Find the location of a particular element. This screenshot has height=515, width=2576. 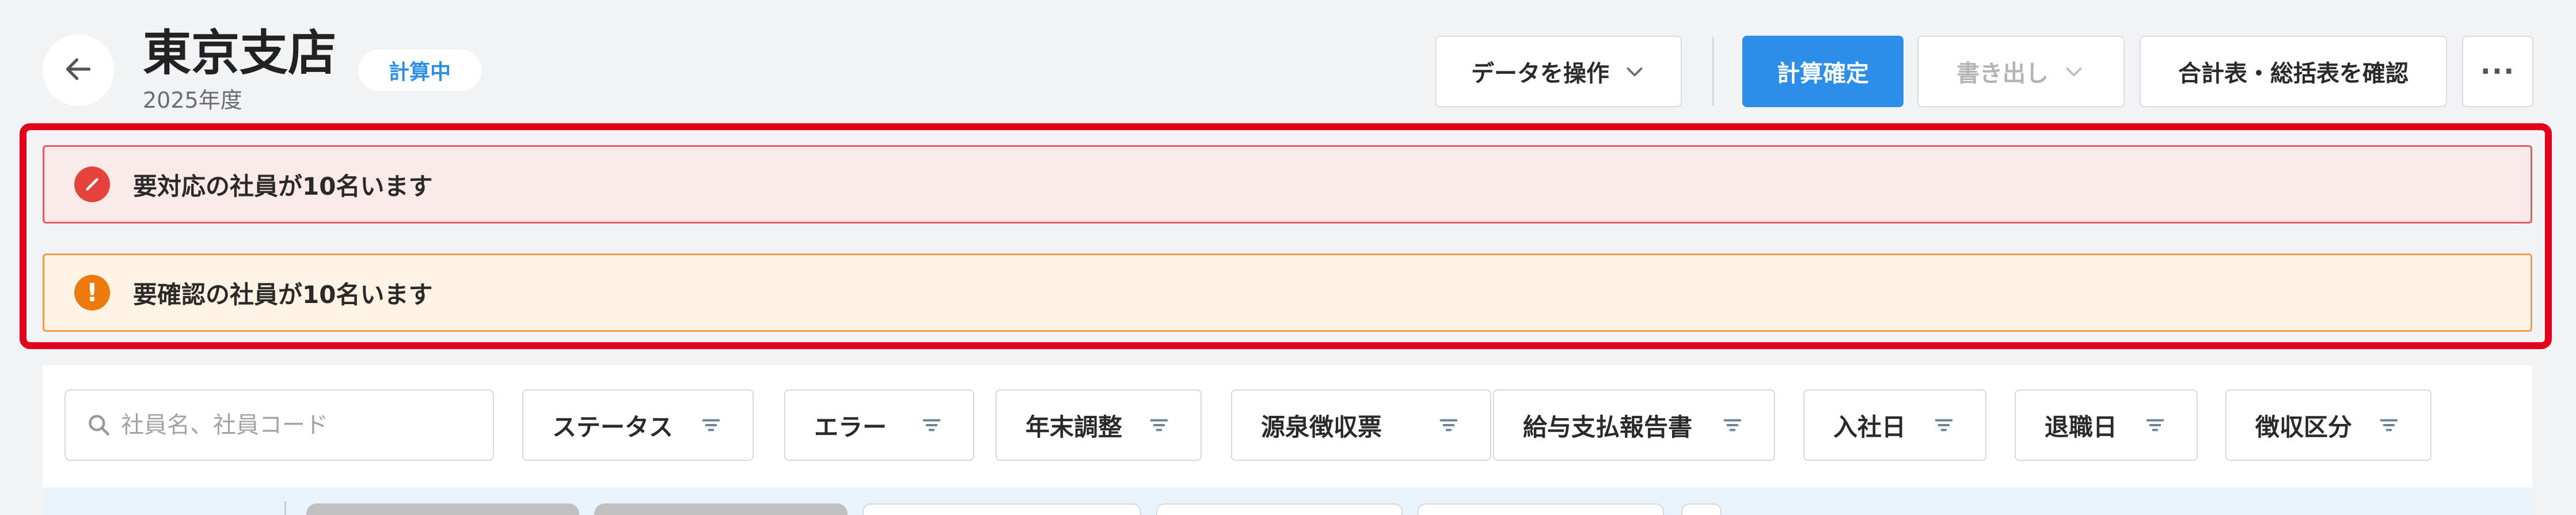

exclamation-icon: ! is located at coordinates (92, 292).